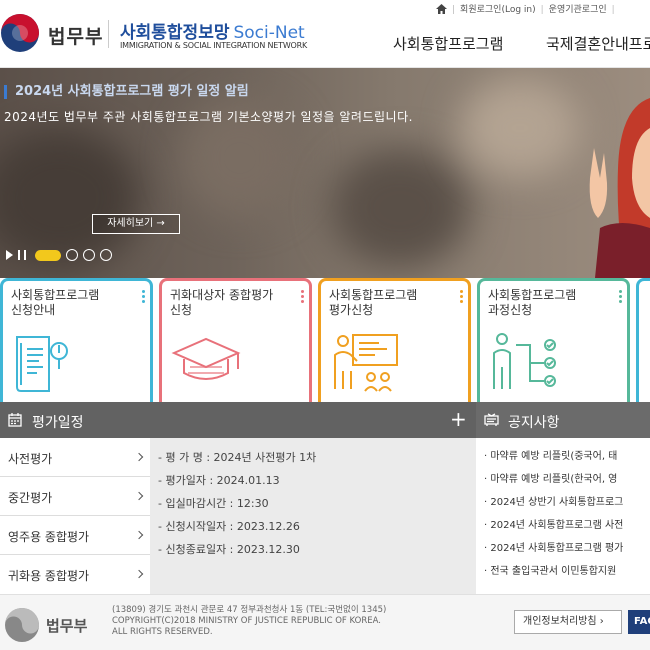 The image size is (650, 650). I want to click on schedule-title: 평가일정, so click(58, 423).